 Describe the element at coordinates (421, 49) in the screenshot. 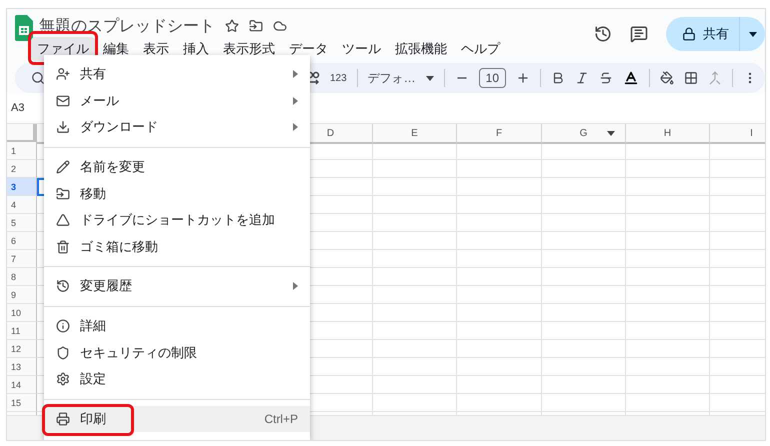

I see `menu-bar-item: 拡張機能` at that location.